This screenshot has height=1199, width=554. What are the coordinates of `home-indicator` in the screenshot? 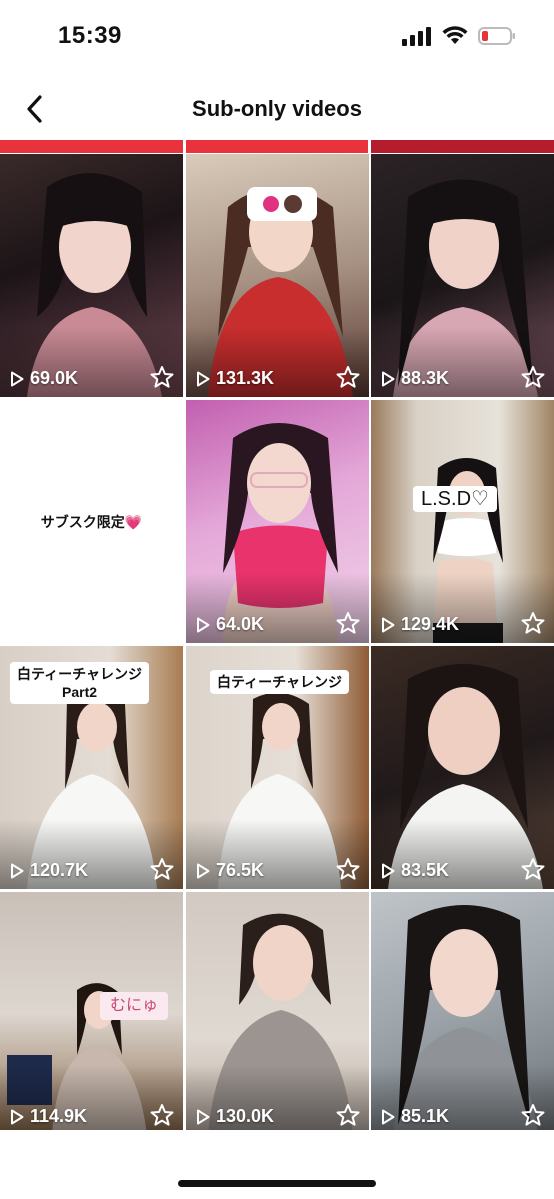 It's located at (277, 1183).